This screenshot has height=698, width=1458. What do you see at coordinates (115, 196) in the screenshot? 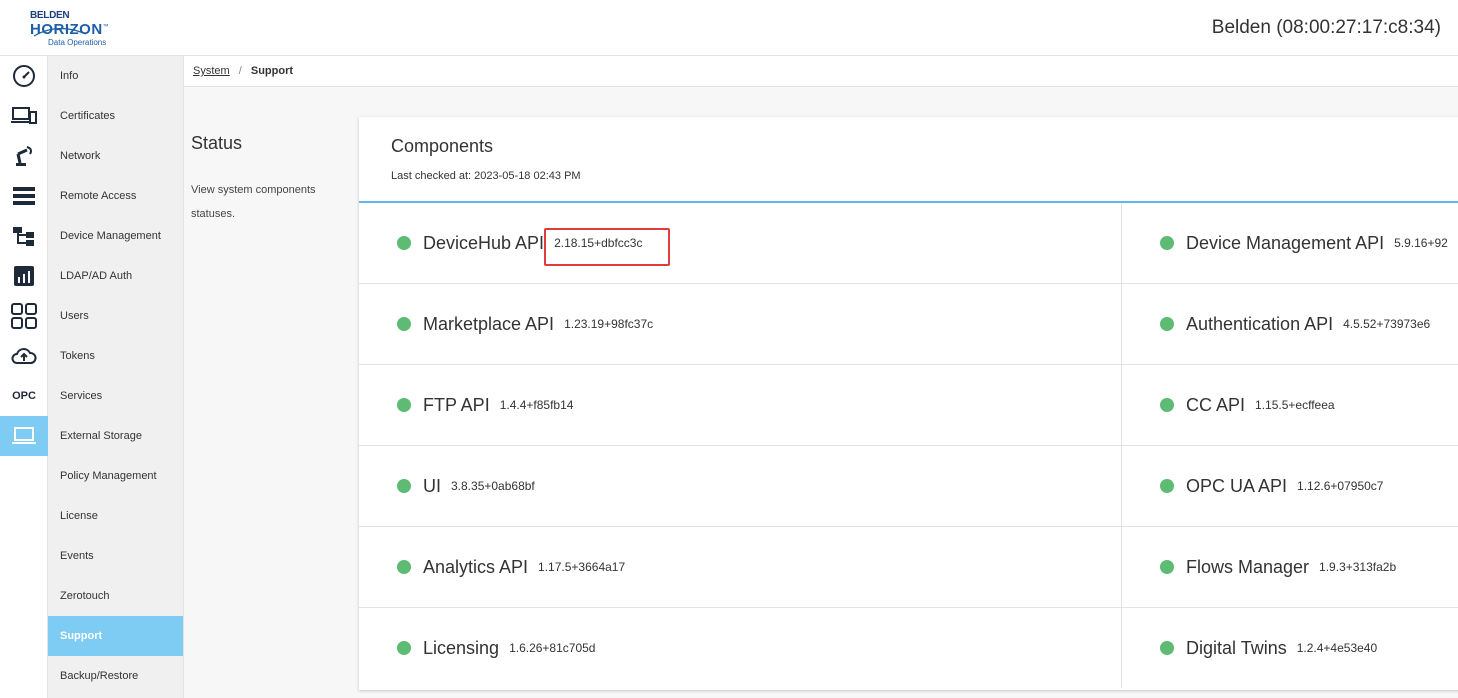
I see `subnav-item-remote-access: Remote Access` at bounding box center [115, 196].